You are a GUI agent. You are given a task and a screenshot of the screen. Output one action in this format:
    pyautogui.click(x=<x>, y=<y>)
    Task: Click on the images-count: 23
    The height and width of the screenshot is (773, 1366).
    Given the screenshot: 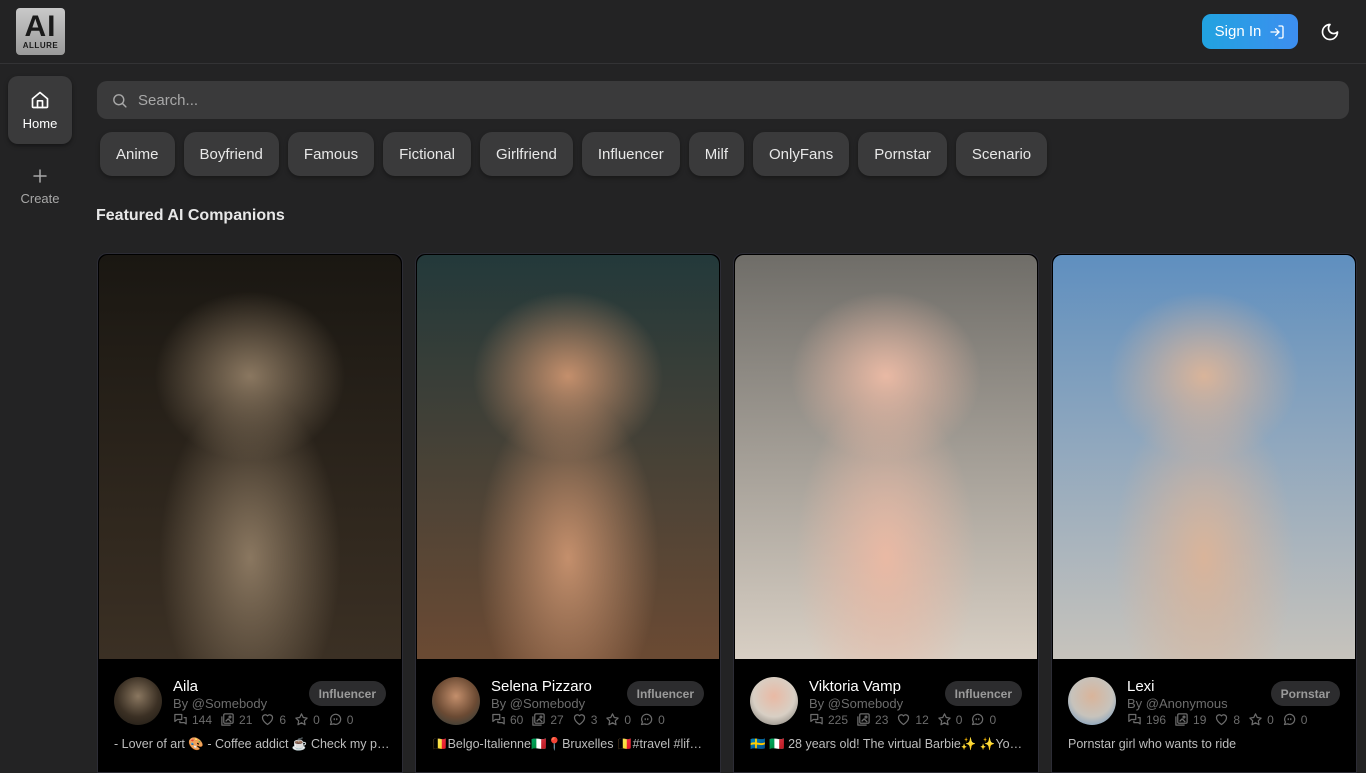 What is the action you would take?
    pyautogui.click(x=882, y=719)
    